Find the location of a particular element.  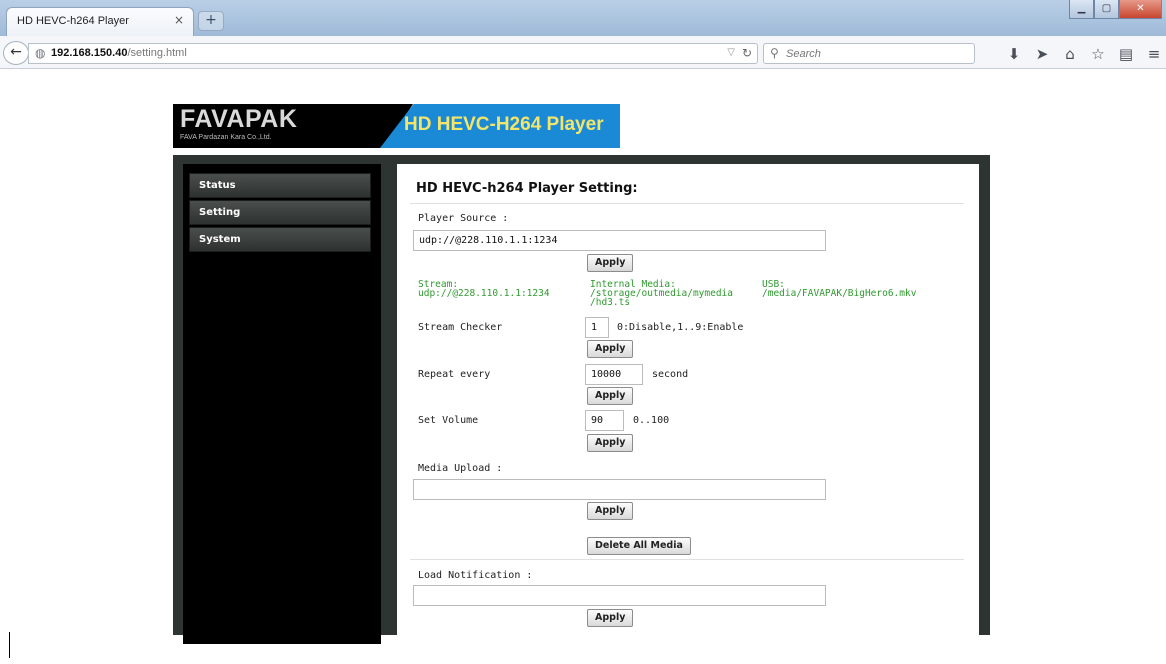

url-path: /setting.html is located at coordinates (157, 53).